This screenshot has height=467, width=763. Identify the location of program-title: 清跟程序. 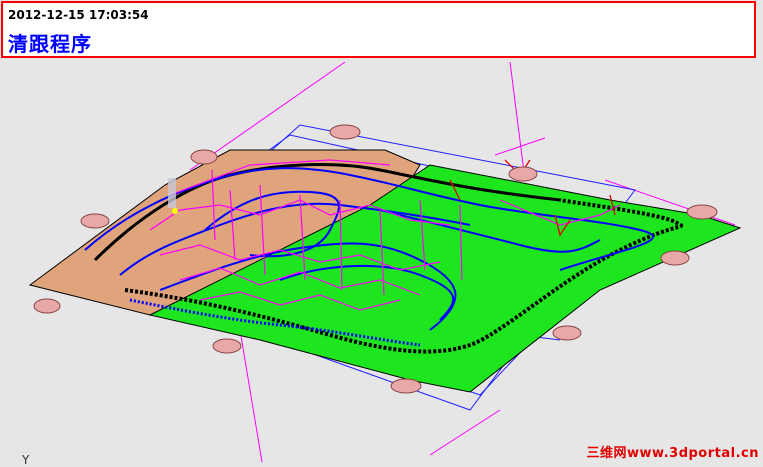
(50, 44).